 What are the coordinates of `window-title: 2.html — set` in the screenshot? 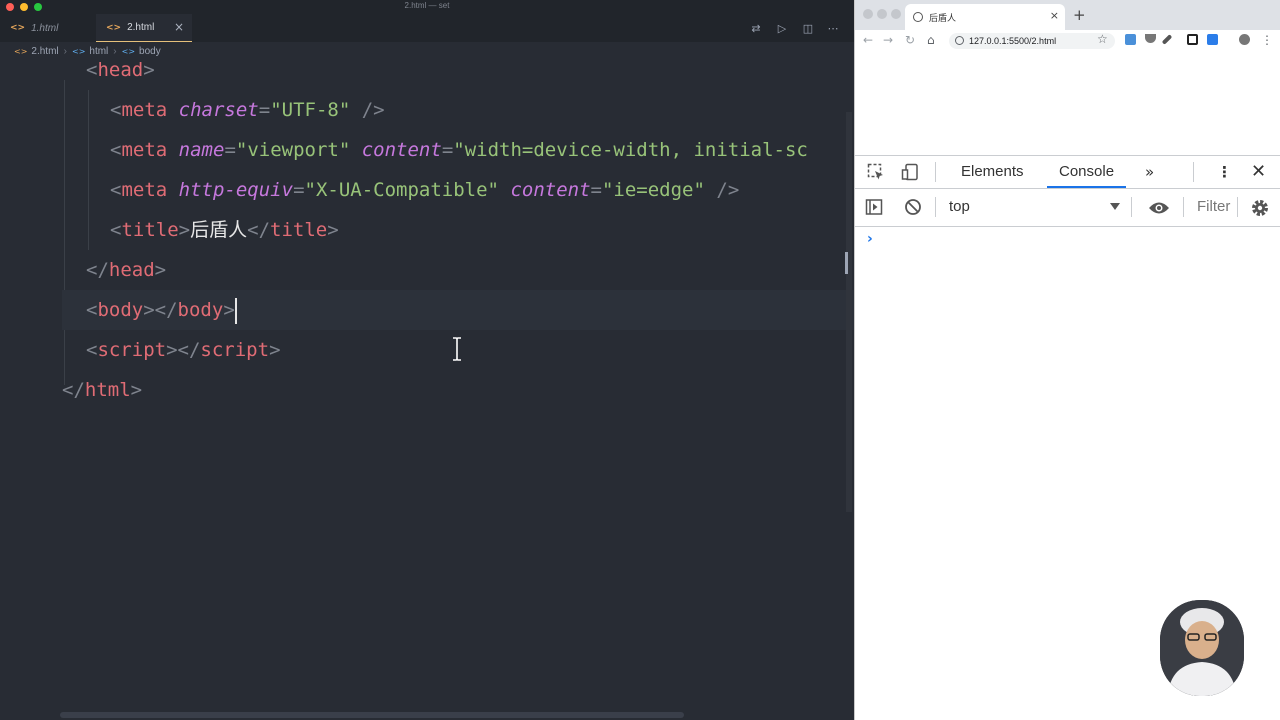 It's located at (427, 5).